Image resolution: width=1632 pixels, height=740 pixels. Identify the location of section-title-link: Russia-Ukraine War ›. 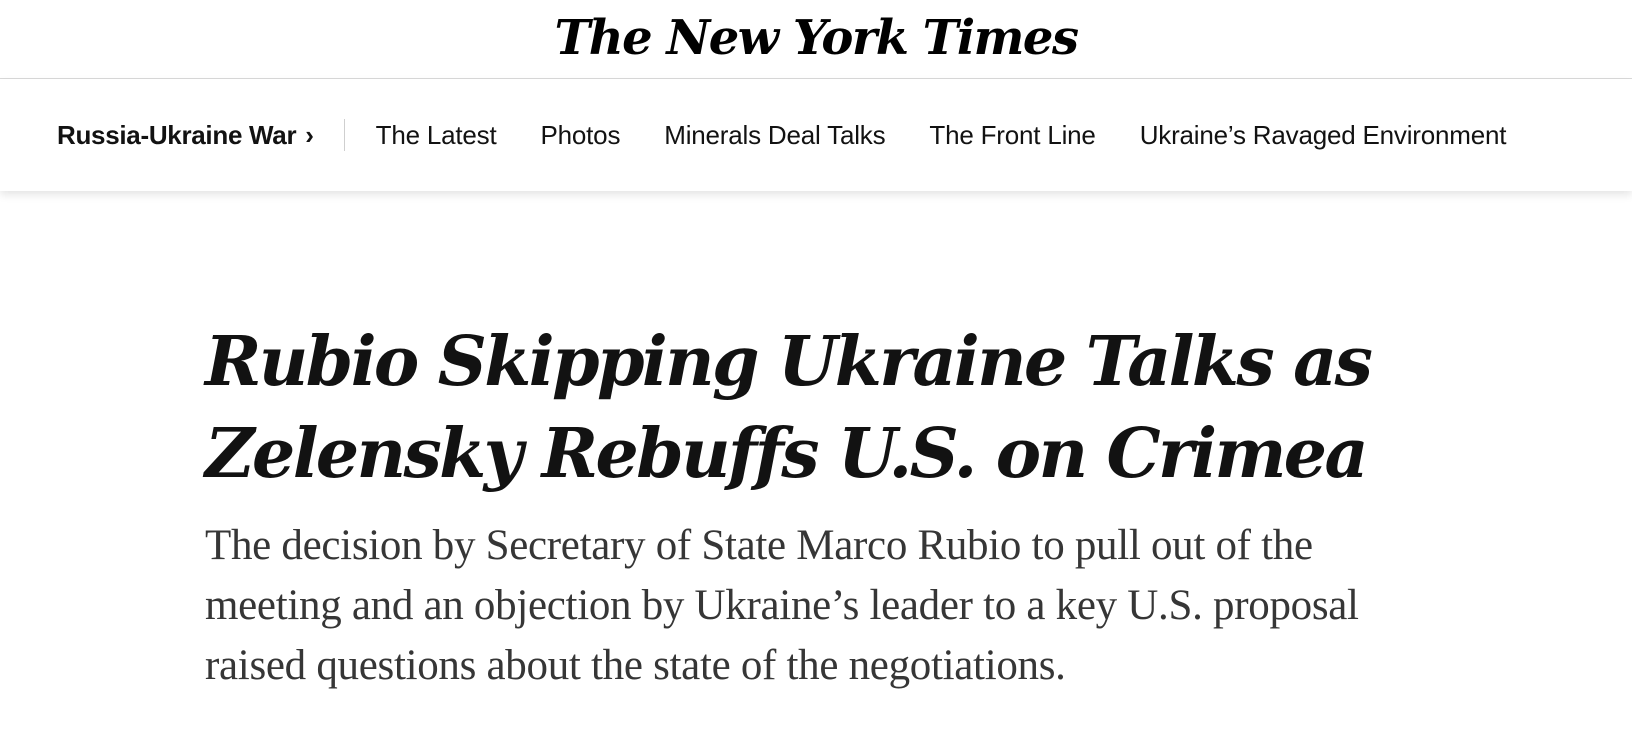
(185, 135).